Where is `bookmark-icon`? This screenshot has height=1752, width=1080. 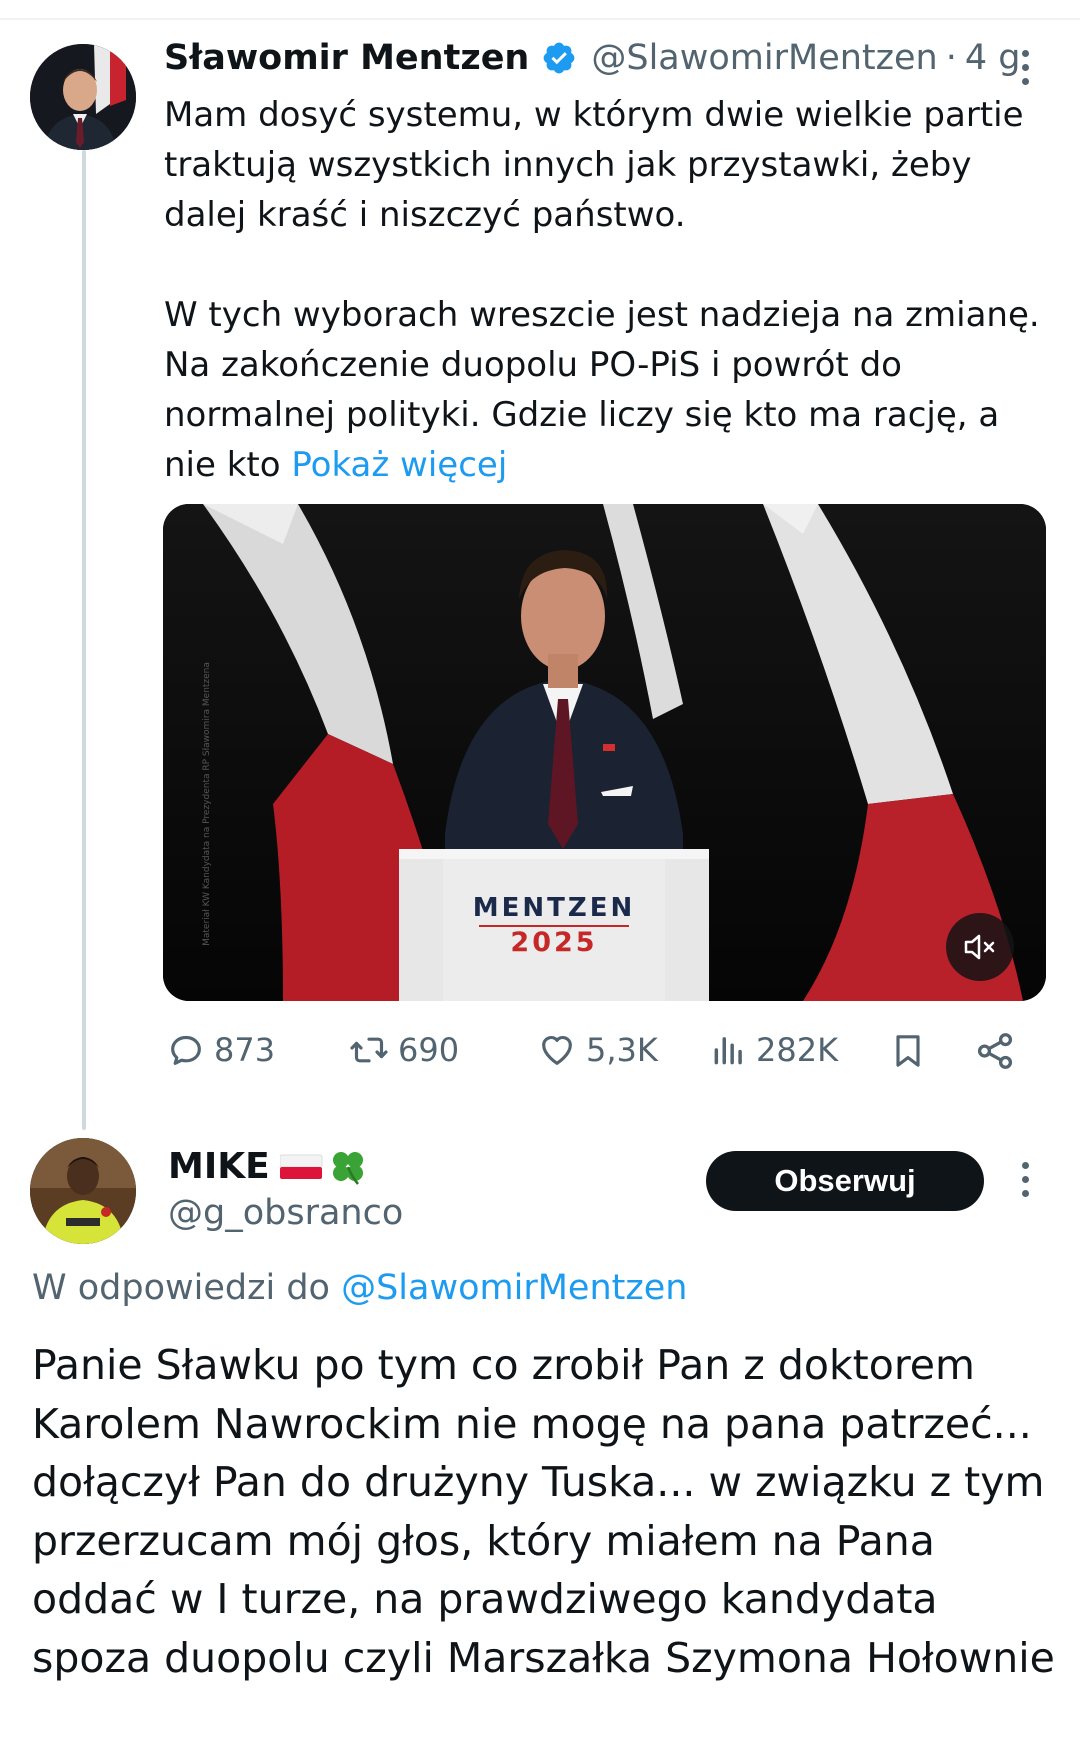
bookmark-icon is located at coordinates (908, 1051).